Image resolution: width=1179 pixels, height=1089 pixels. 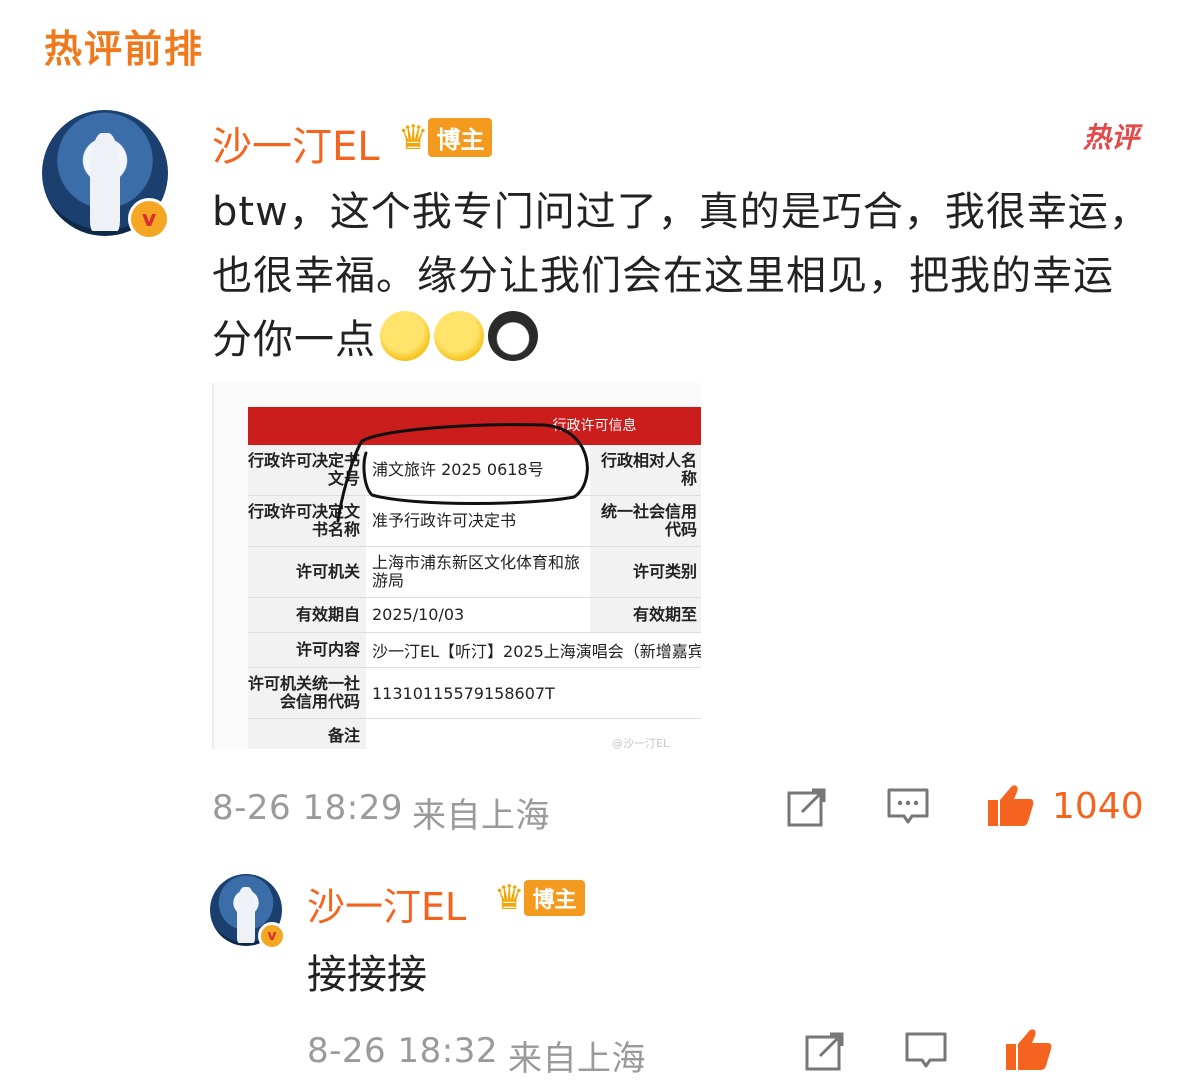 What do you see at coordinates (296, 143) in the screenshot?
I see `comment-user-name: 沙一汀EL` at bounding box center [296, 143].